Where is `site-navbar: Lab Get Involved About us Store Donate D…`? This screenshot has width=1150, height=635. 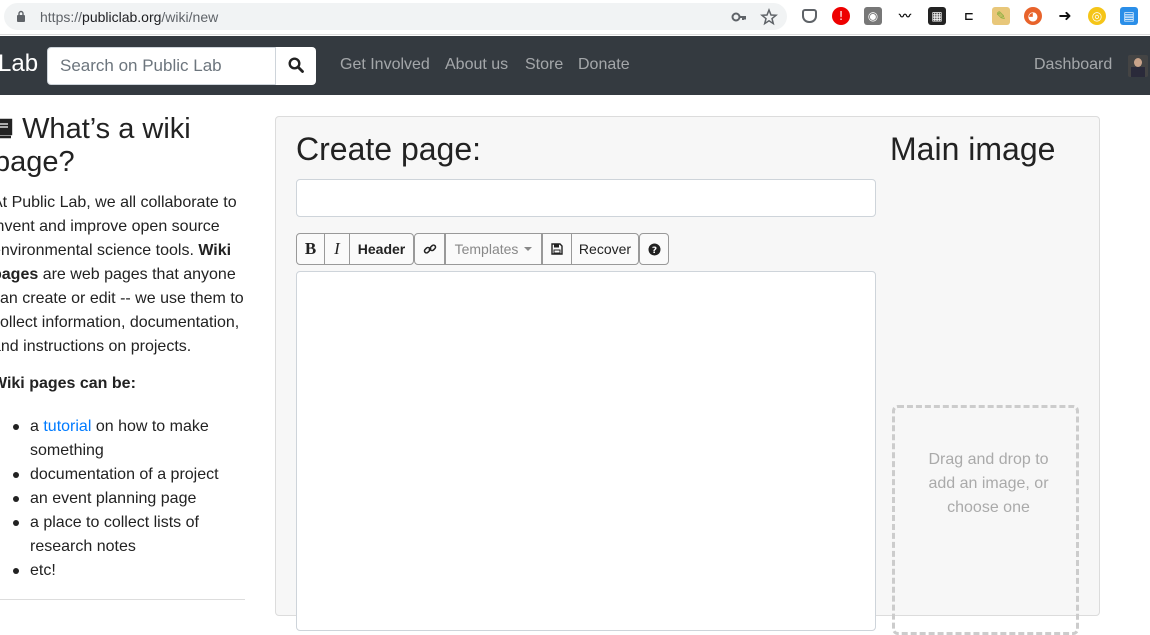
site-navbar: Lab Get Involved About us Store Donate D… is located at coordinates (575, 65).